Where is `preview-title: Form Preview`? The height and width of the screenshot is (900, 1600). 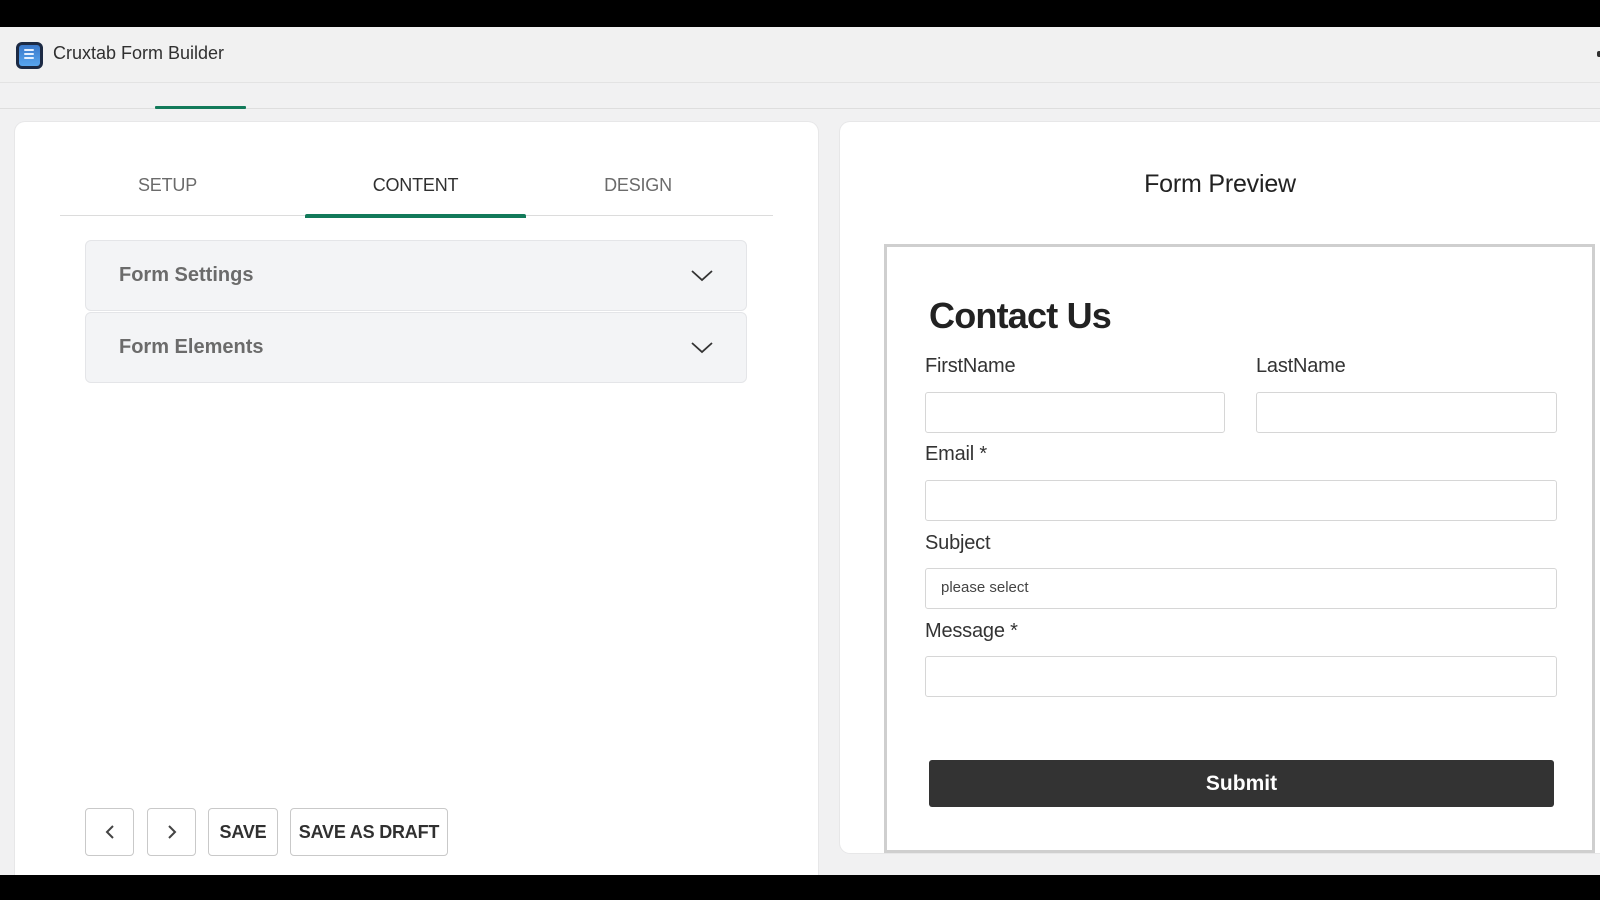 preview-title: Form Preview is located at coordinates (1220, 184).